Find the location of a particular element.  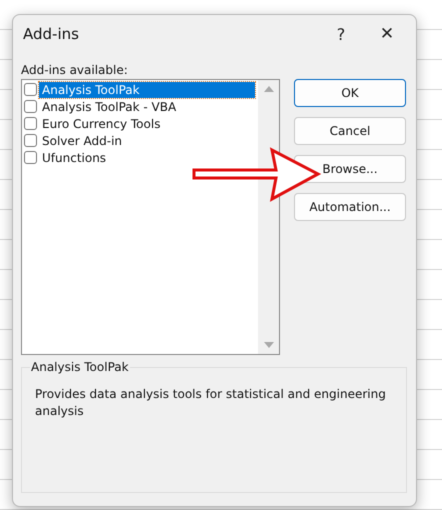

addin-item: Euro Currency Tools is located at coordinates (101, 124).